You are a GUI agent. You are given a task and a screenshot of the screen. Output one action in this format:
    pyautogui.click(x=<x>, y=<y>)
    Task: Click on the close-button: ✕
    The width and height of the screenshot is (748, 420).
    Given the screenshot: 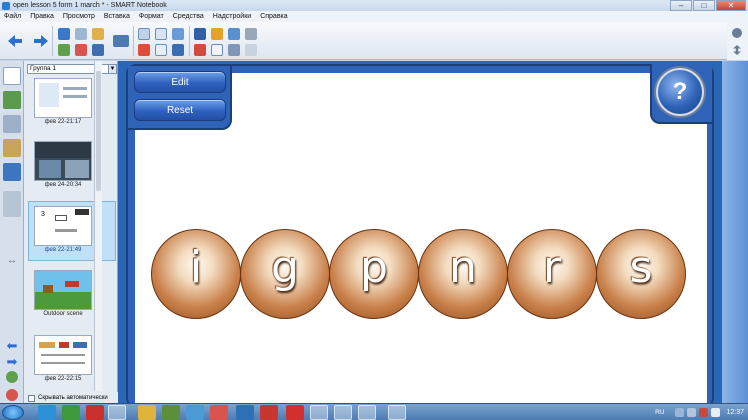 What is the action you would take?
    pyautogui.click(x=731, y=5)
    